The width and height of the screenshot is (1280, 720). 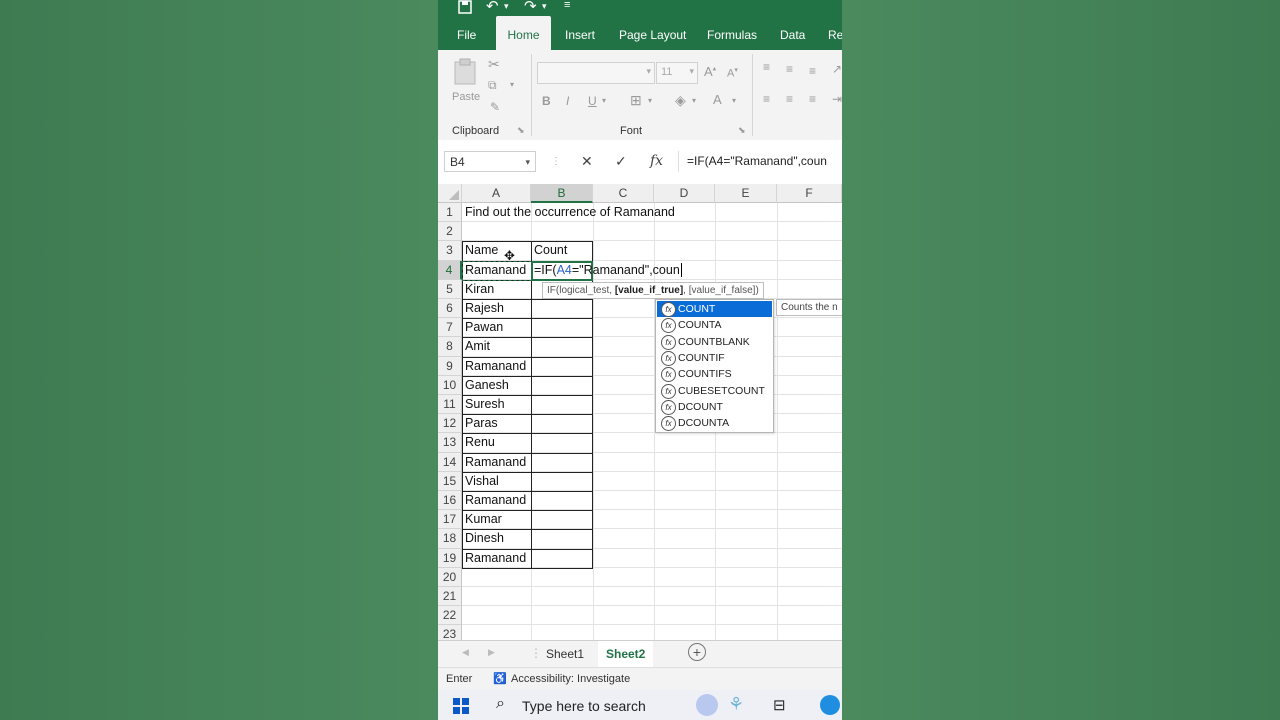 What do you see at coordinates (714, 309) in the screenshot?
I see `autocomplete-item: fx COUNT` at bounding box center [714, 309].